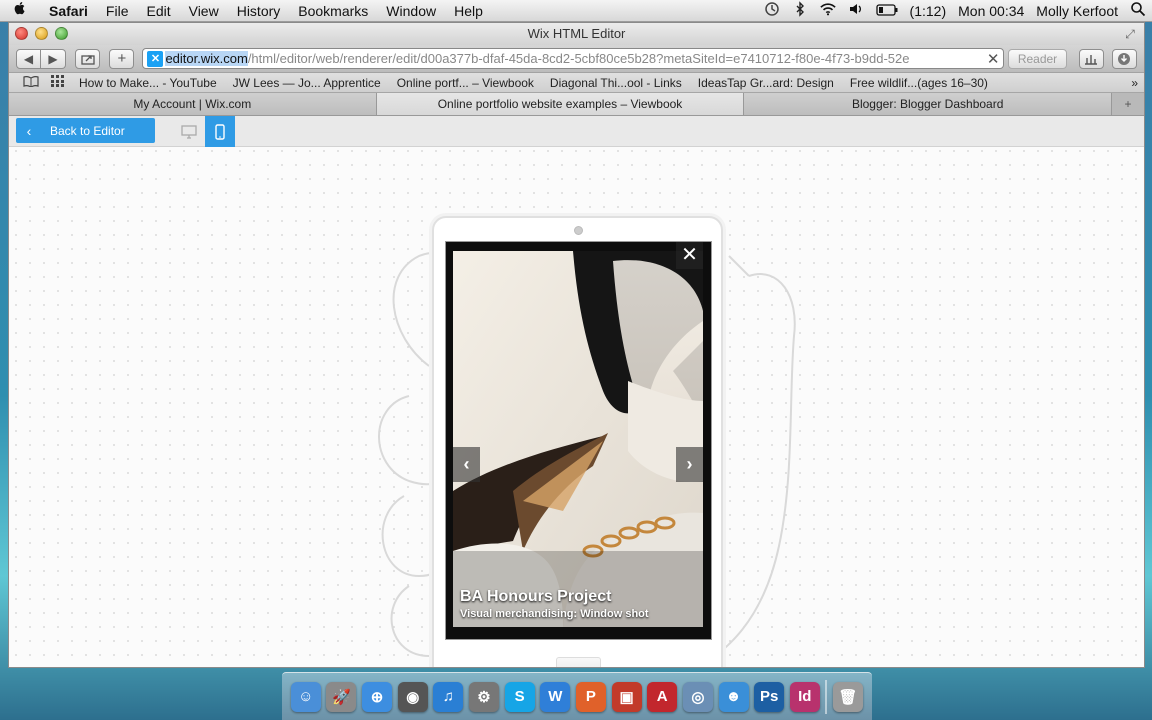 The image size is (1152, 720). What do you see at coordinates (554, 614) in the screenshot?
I see `gallery-caption-subtitle: Visual merchandising: Window shot` at bounding box center [554, 614].